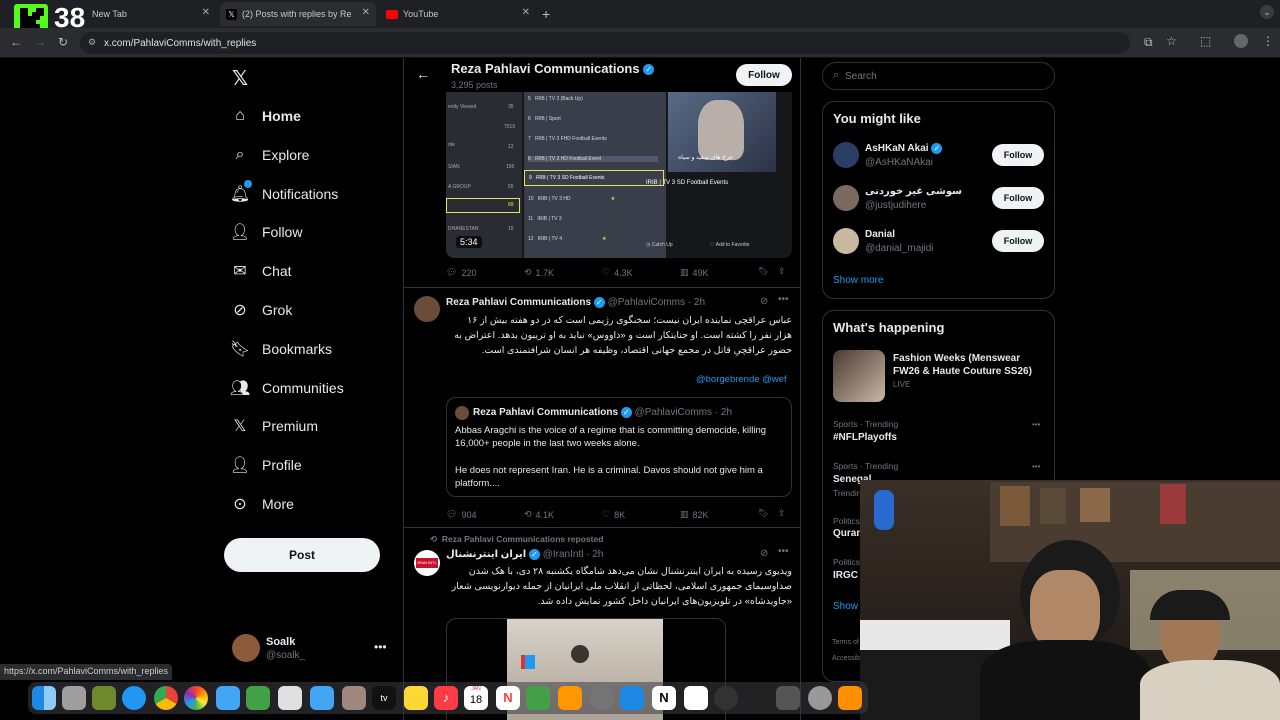 This screenshot has height=720, width=1280. I want to click on music-icon: ♪, so click(446, 698).